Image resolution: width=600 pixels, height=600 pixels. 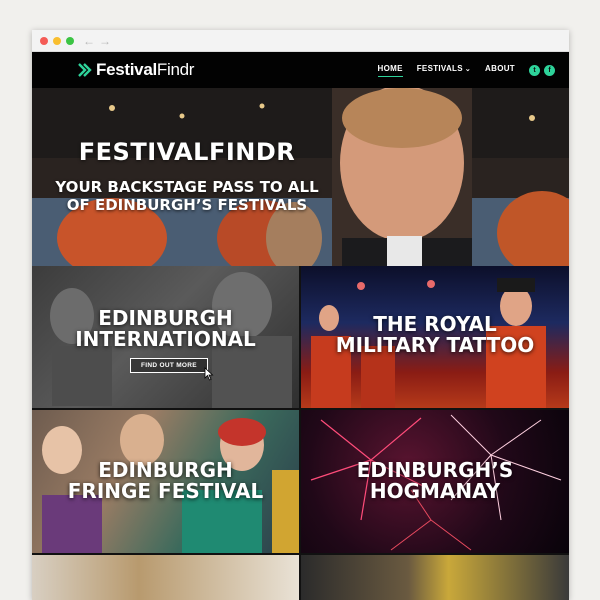 I want to click on chevron-down-icon: ⌄, so click(x=468, y=69).